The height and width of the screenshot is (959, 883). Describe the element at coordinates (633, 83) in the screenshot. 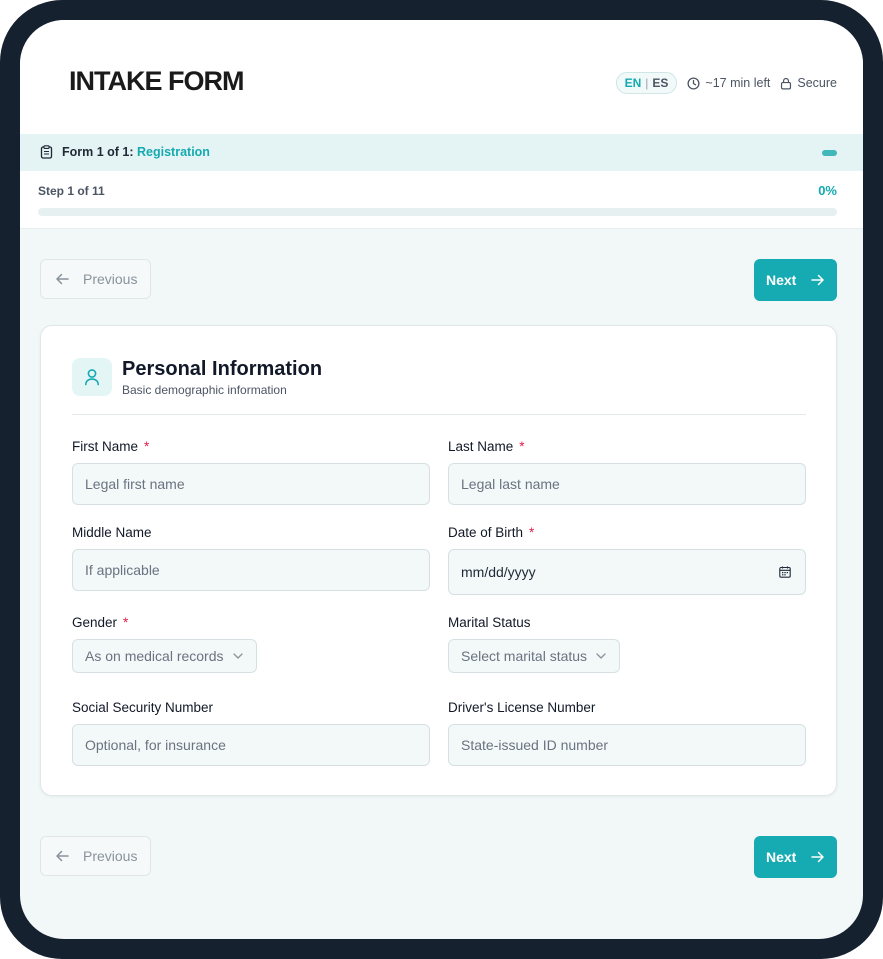

I see `lang-en: EN` at that location.